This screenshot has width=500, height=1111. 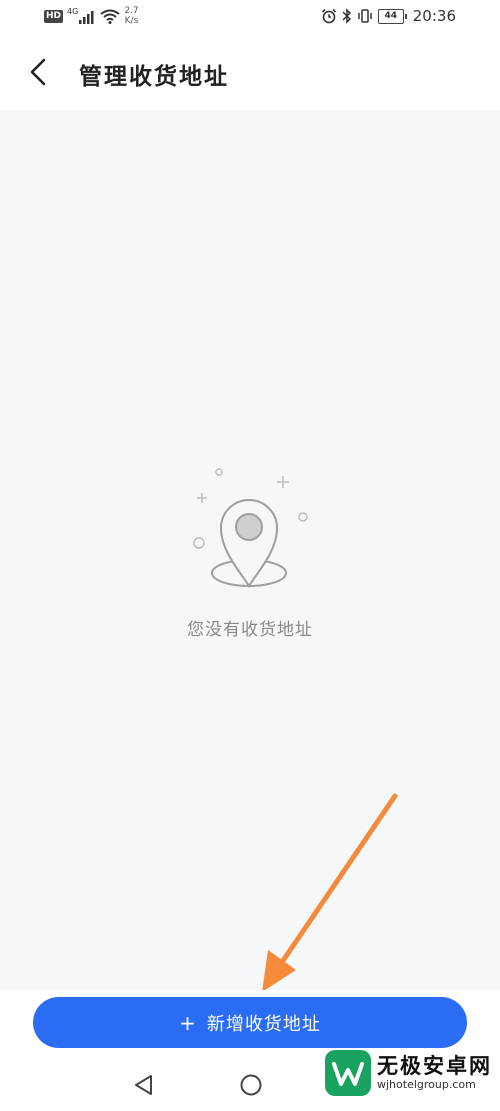 What do you see at coordinates (250, 73) in the screenshot?
I see `header: 管理收货地址` at bounding box center [250, 73].